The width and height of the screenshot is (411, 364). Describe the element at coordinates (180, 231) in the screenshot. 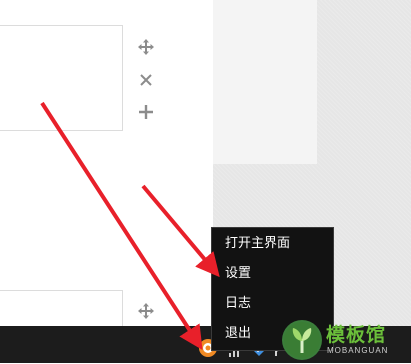

I see `arrow-to-settings` at that location.